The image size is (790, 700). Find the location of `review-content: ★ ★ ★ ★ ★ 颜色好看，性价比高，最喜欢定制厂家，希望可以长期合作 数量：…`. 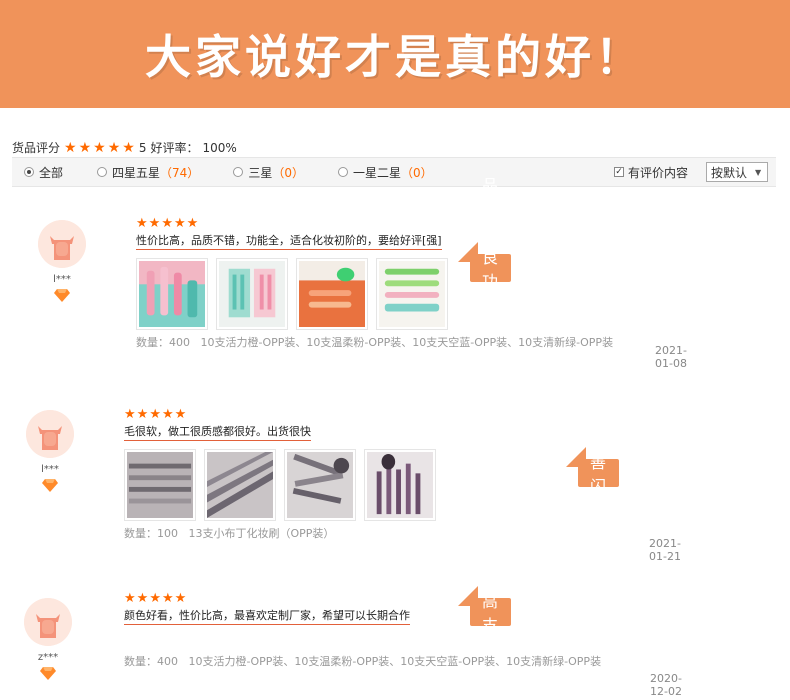

review-content: ★ ★ ★ ★ ★ 颜色好看，性价比高，最喜欢定制厂家，希望可以长期合作 数量：… is located at coordinates (362, 630).